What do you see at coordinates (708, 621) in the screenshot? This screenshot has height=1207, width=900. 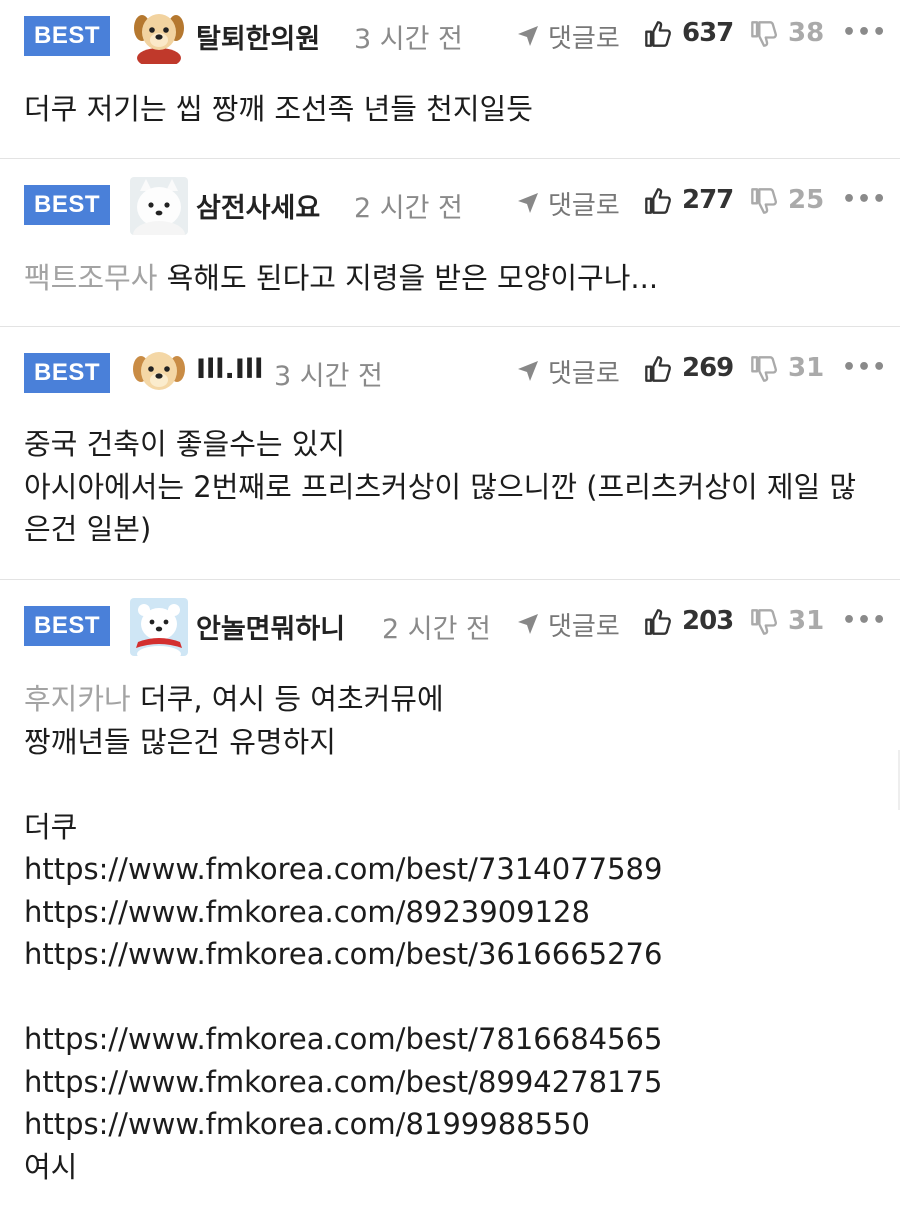 I see `upvote-count: 203` at bounding box center [708, 621].